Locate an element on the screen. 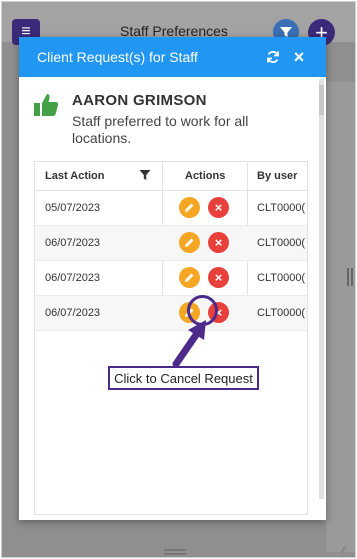  column-header-actions: Actions is located at coordinates (205, 176).